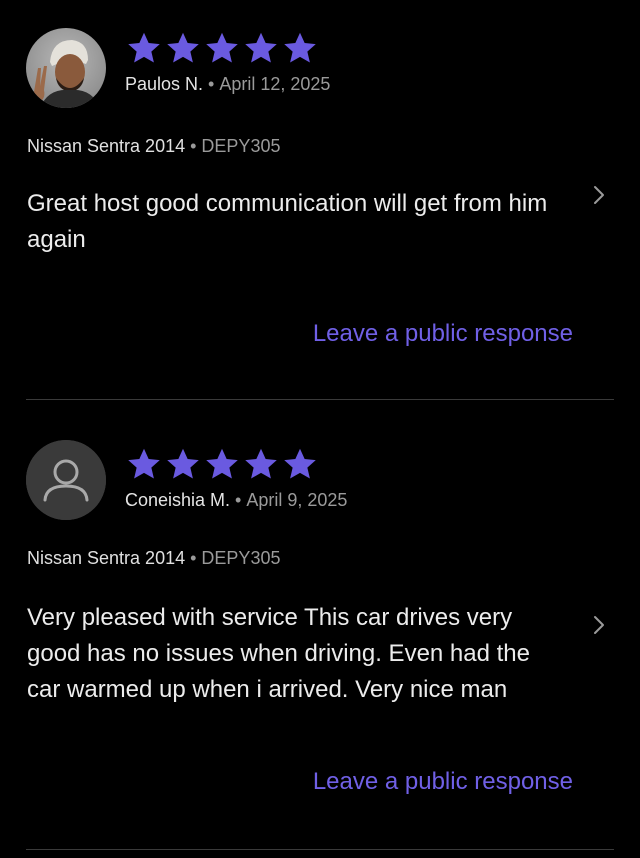 The height and width of the screenshot is (858, 640). What do you see at coordinates (164, 84) in the screenshot?
I see `reviewer-name: Paulos N.` at bounding box center [164, 84].